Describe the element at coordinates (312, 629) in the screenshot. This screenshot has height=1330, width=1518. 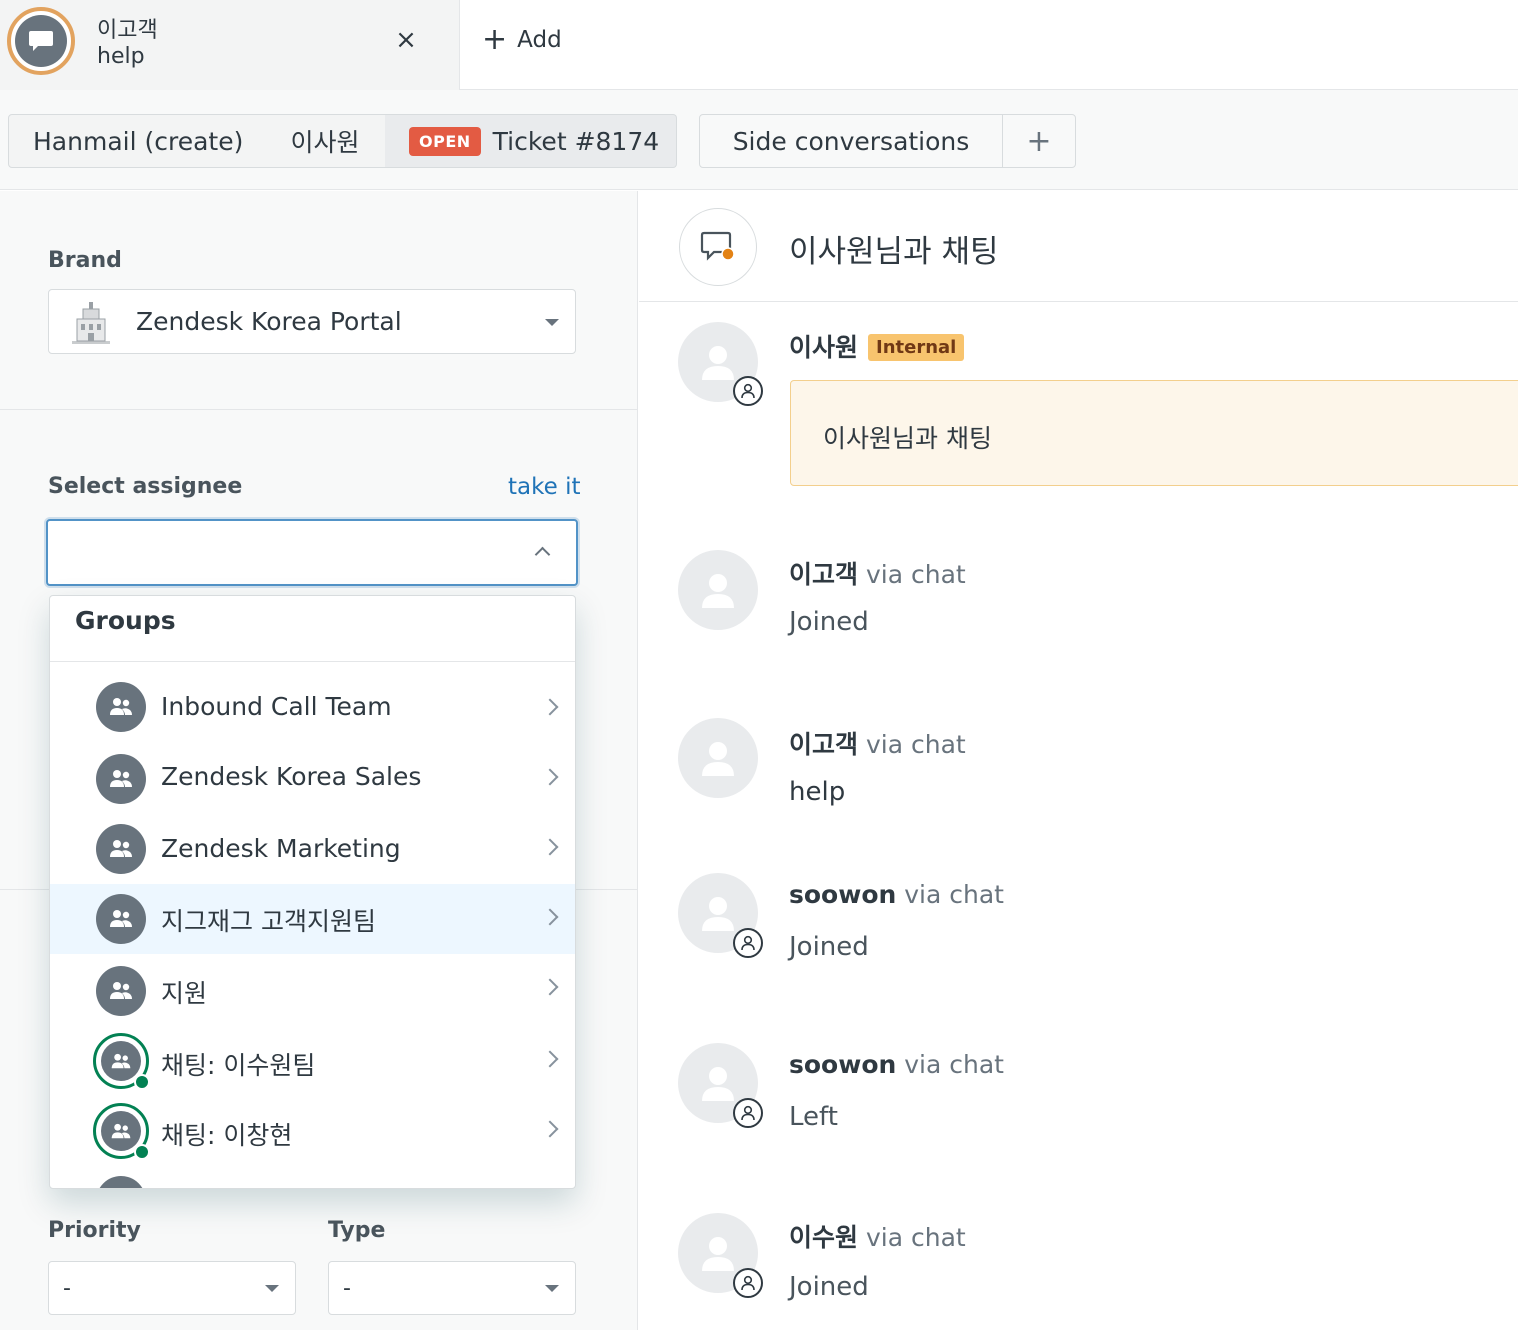
I see `dropdown-header: Groups` at that location.